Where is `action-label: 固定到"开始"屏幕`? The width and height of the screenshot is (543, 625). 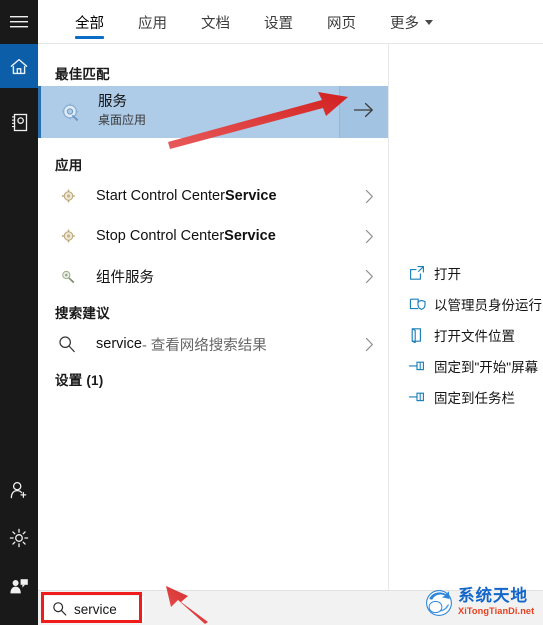
action-label: 固定到"开始"屏幕 is located at coordinates (486, 367).